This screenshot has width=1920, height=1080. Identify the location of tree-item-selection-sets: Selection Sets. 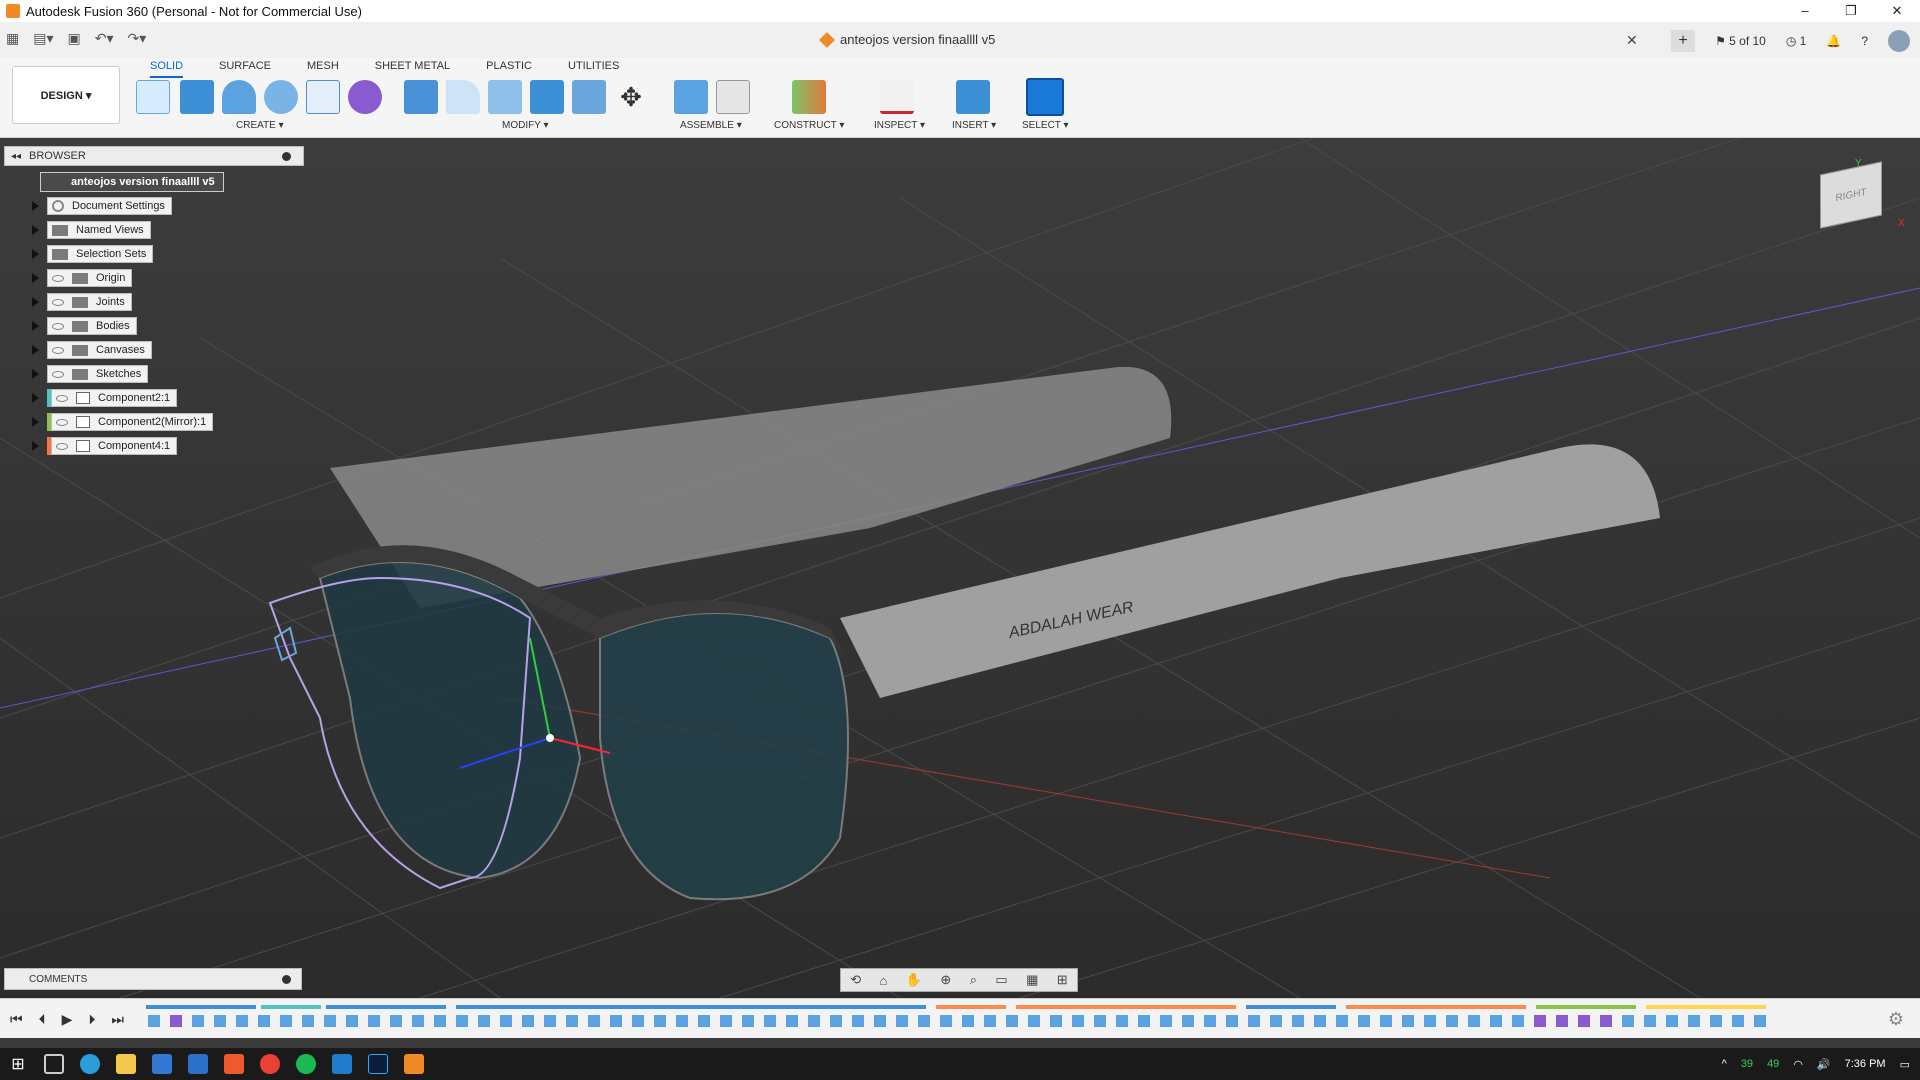
(93, 254).